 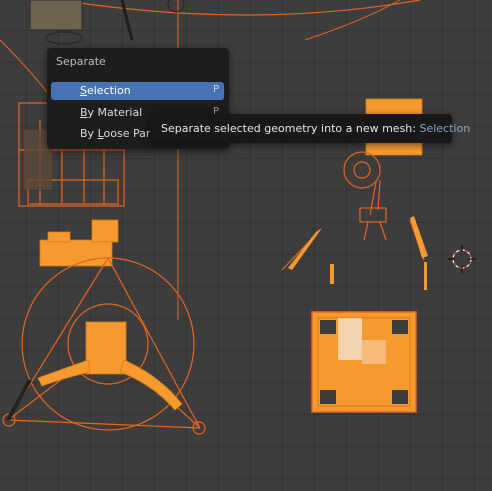 I want to click on object-pole-top, so click(x=127, y=20).